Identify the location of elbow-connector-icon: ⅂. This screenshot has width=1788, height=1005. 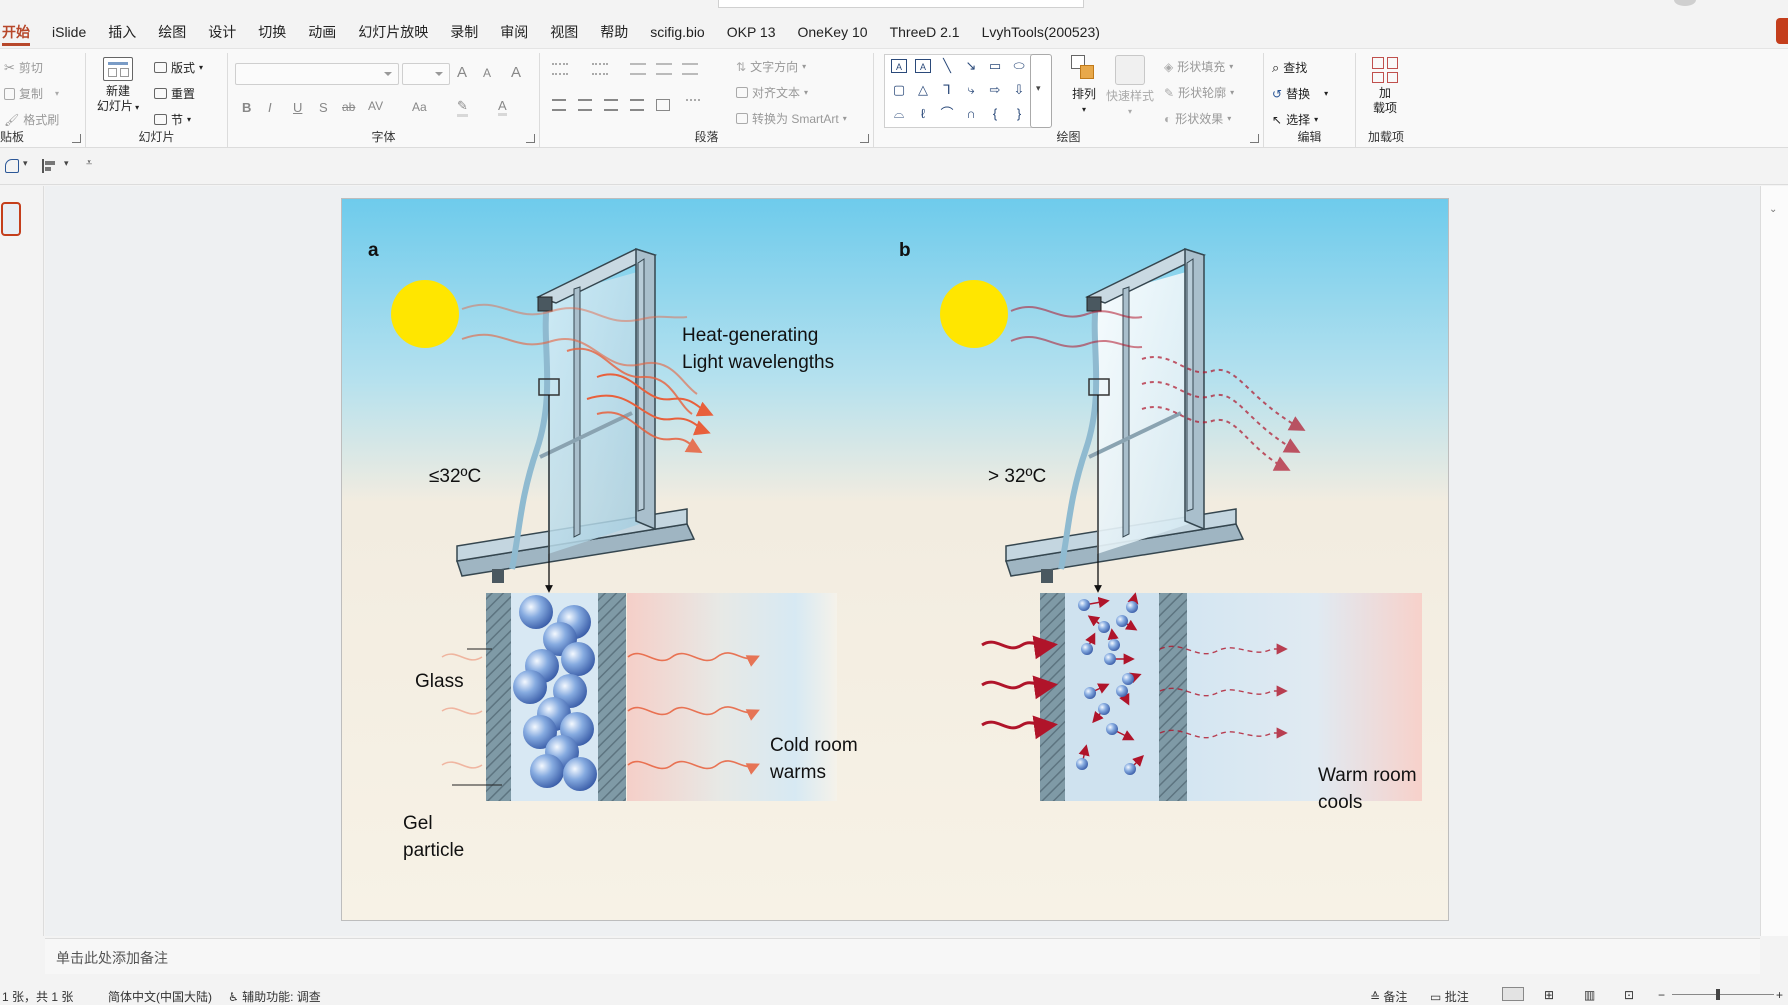
(947, 90).